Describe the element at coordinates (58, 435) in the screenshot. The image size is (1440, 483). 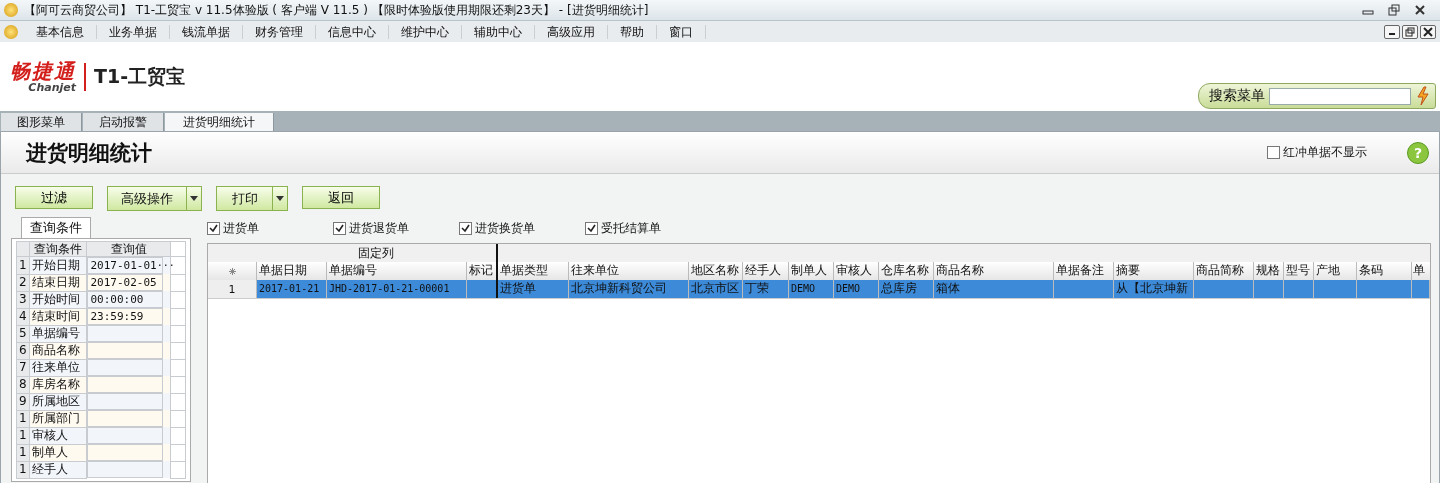
I see `table-cell: 审核人` at that location.